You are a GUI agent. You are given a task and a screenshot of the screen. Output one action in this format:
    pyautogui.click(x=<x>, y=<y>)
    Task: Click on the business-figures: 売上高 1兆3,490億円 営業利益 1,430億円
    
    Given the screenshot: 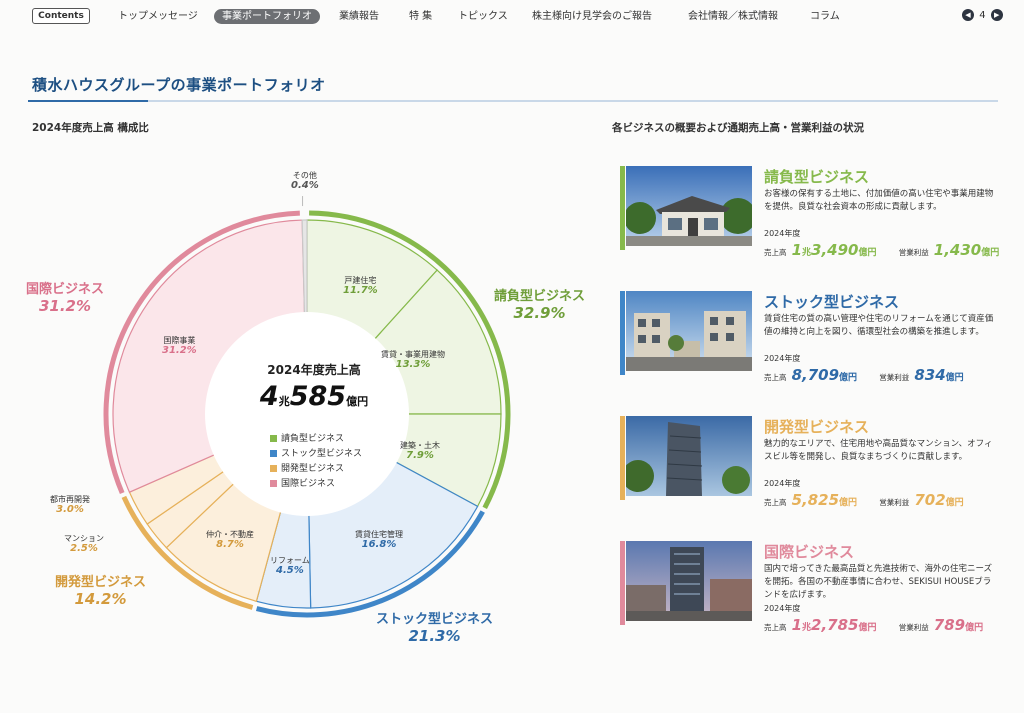 What is the action you would take?
    pyautogui.click(x=881, y=249)
    